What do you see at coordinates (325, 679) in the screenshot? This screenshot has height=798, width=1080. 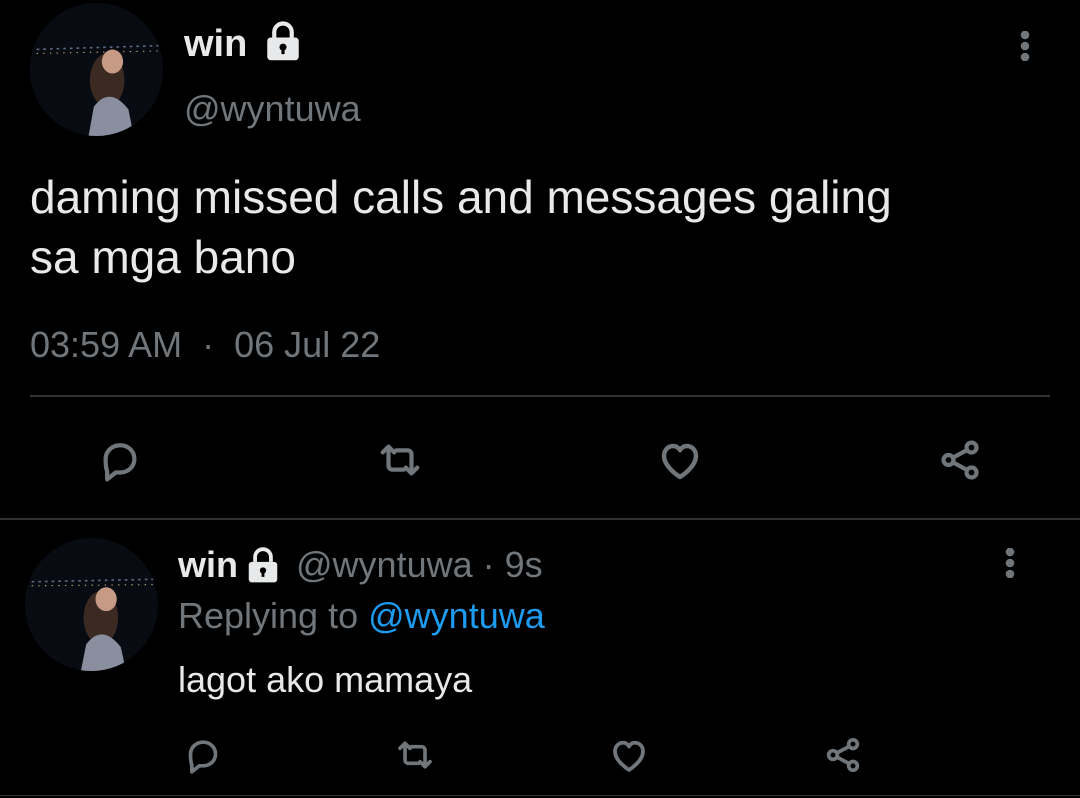 I see `reply-text: lagot ako mamaya` at bounding box center [325, 679].